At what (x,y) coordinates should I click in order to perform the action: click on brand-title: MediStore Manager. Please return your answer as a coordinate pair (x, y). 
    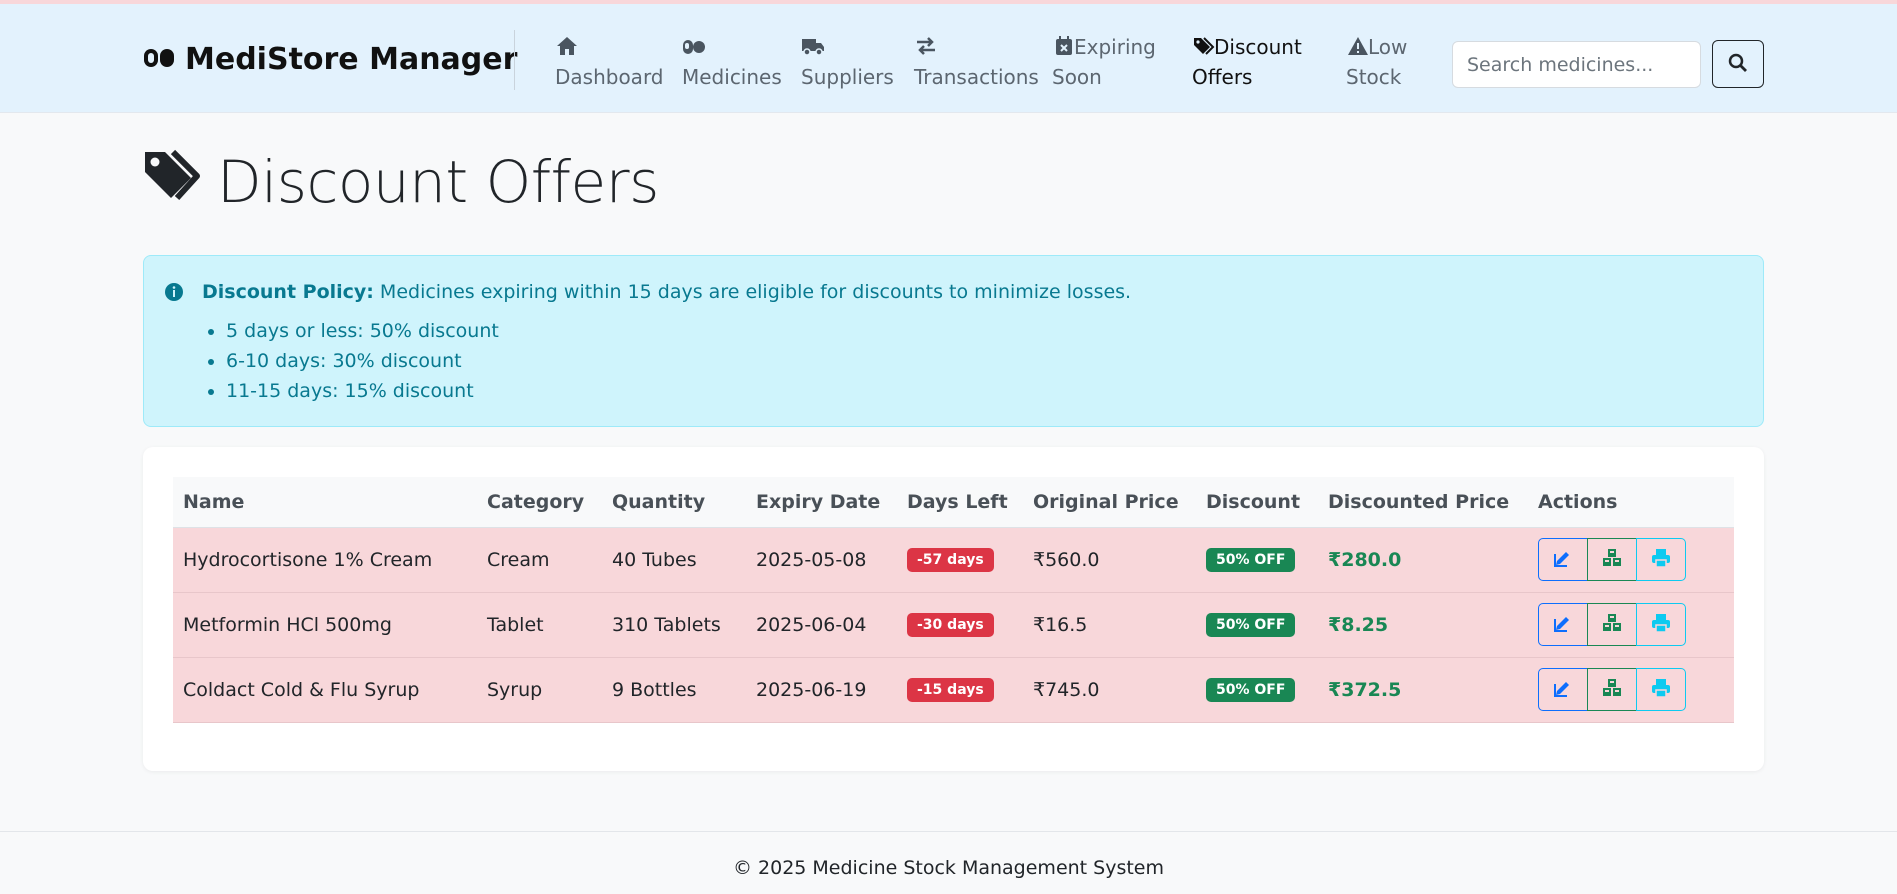
    Looking at the image, I should click on (351, 59).